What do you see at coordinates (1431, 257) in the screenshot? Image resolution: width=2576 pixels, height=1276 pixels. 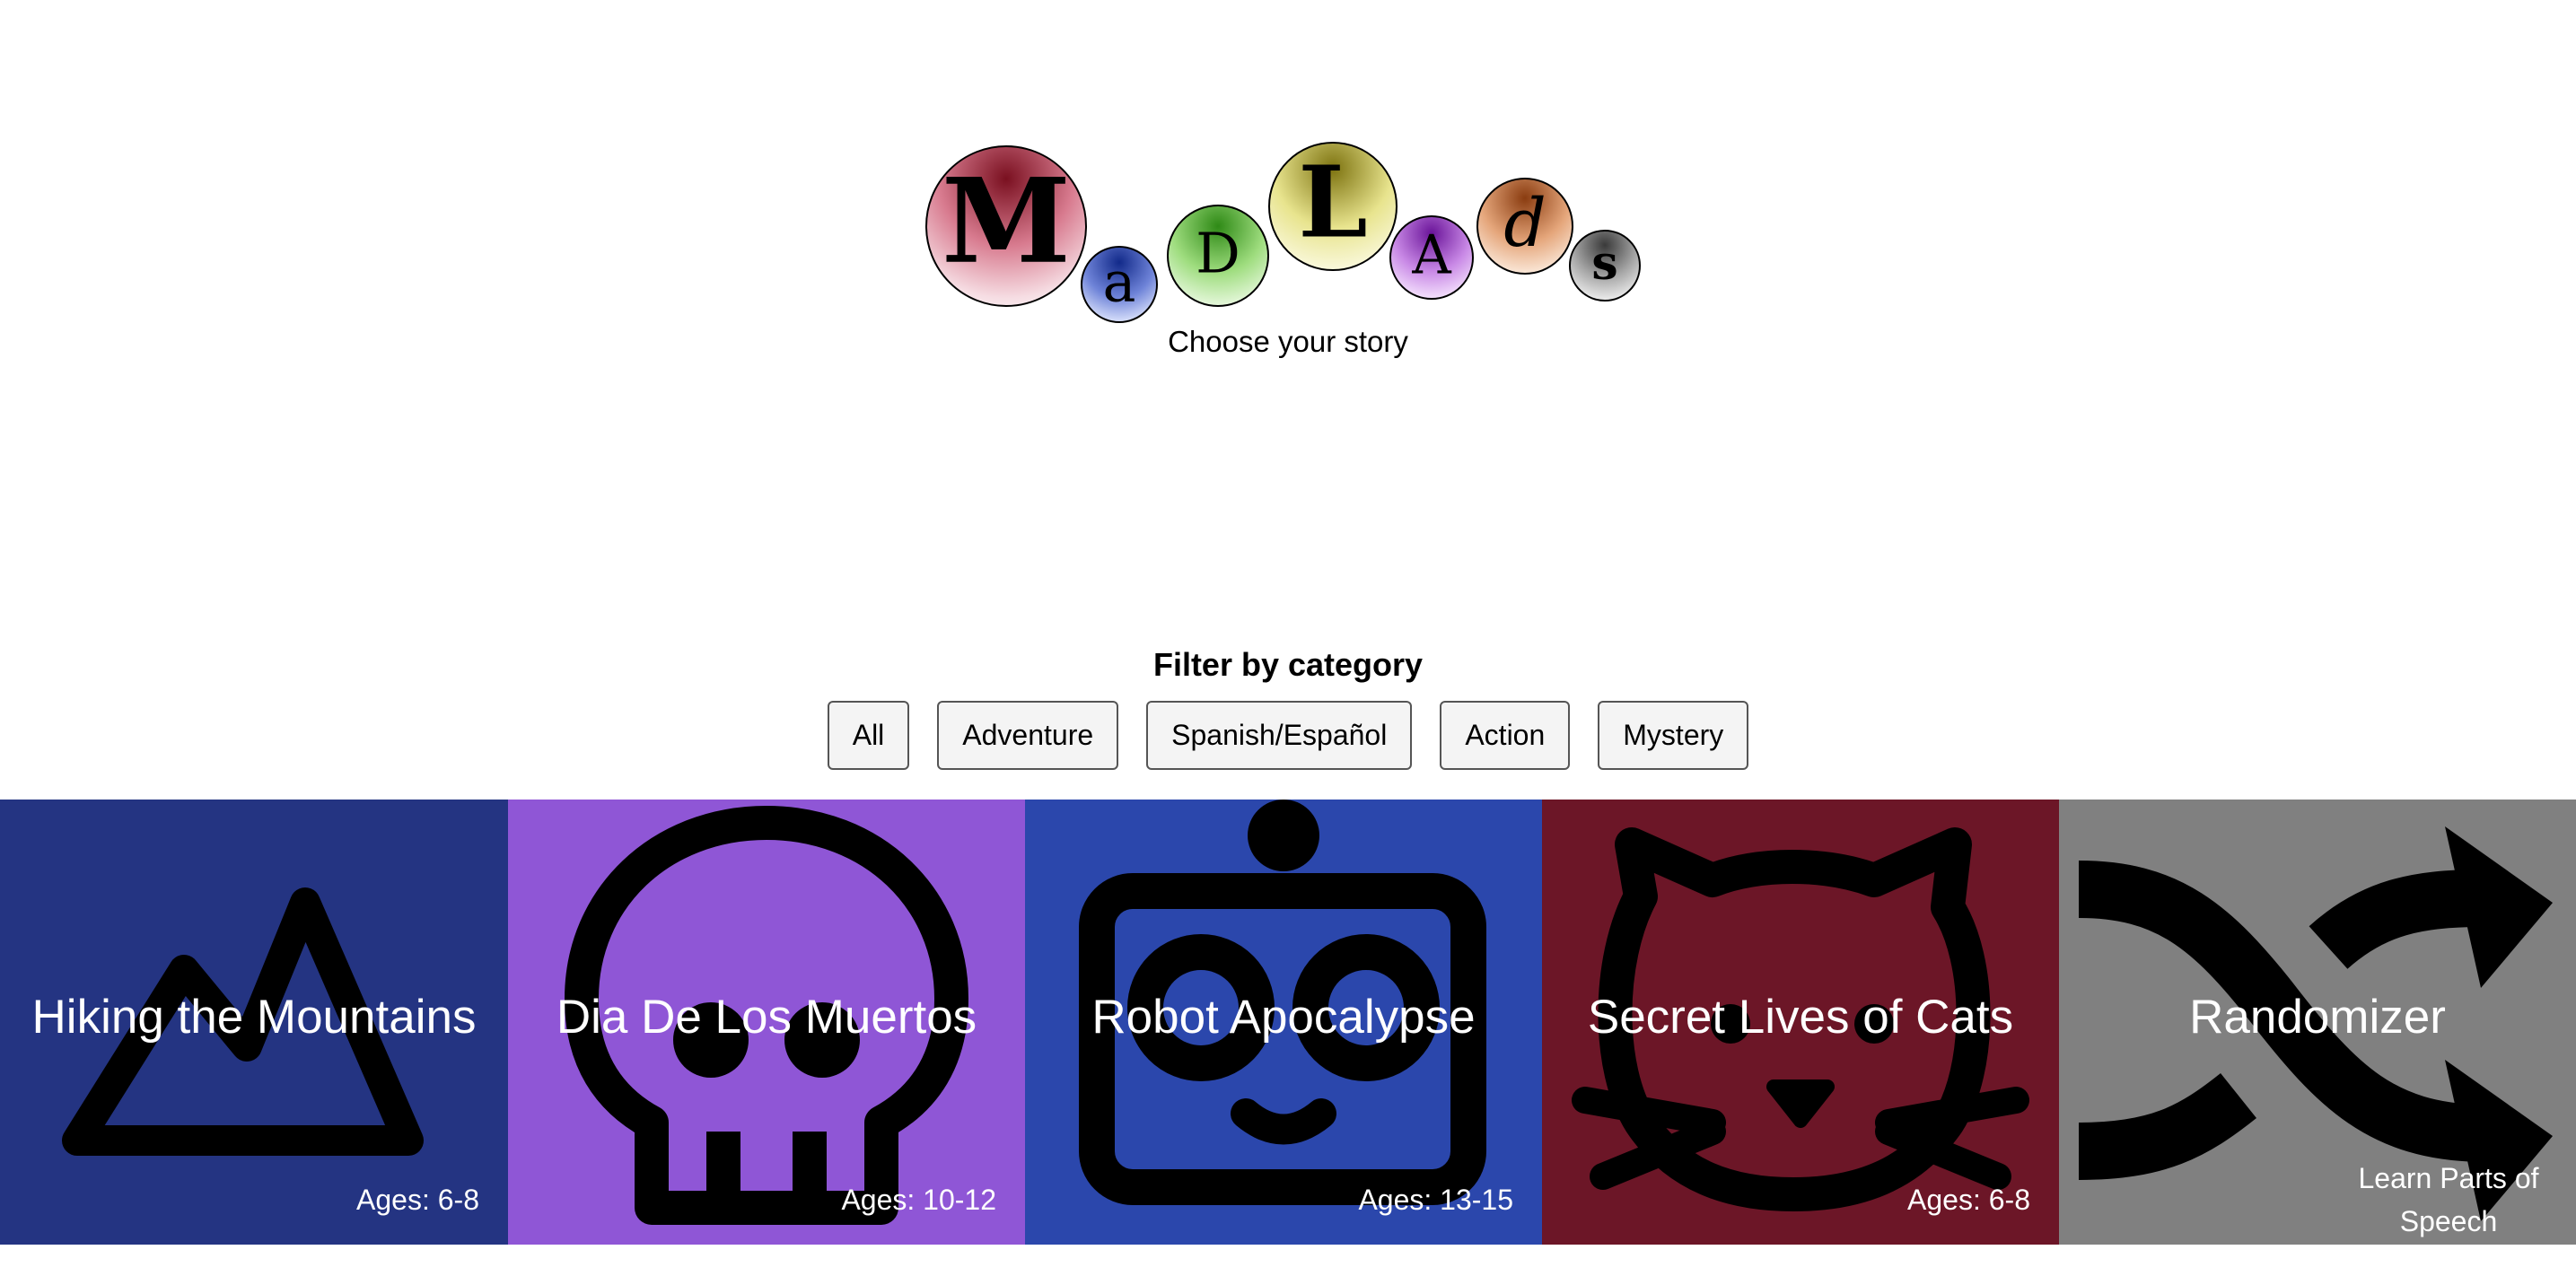 I see `logo-bubble-a2: A` at bounding box center [1431, 257].